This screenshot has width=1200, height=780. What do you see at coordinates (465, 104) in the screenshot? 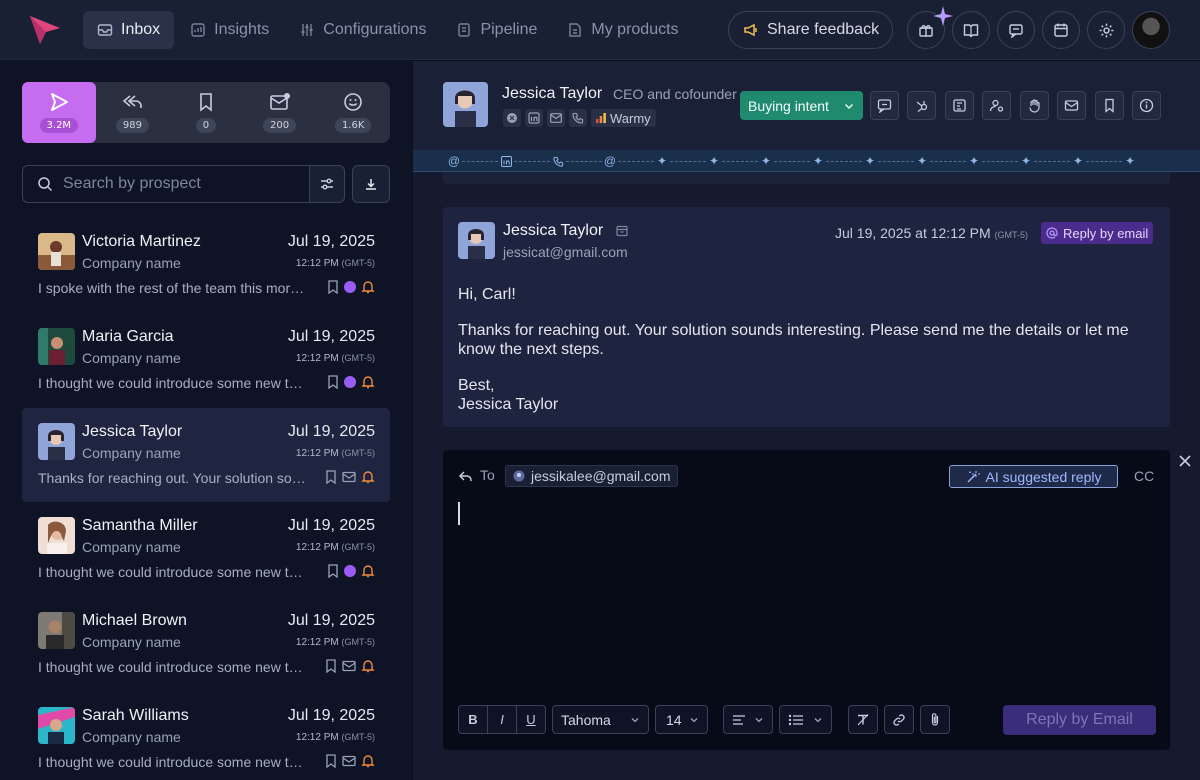
I see `prospect-avatar` at bounding box center [465, 104].